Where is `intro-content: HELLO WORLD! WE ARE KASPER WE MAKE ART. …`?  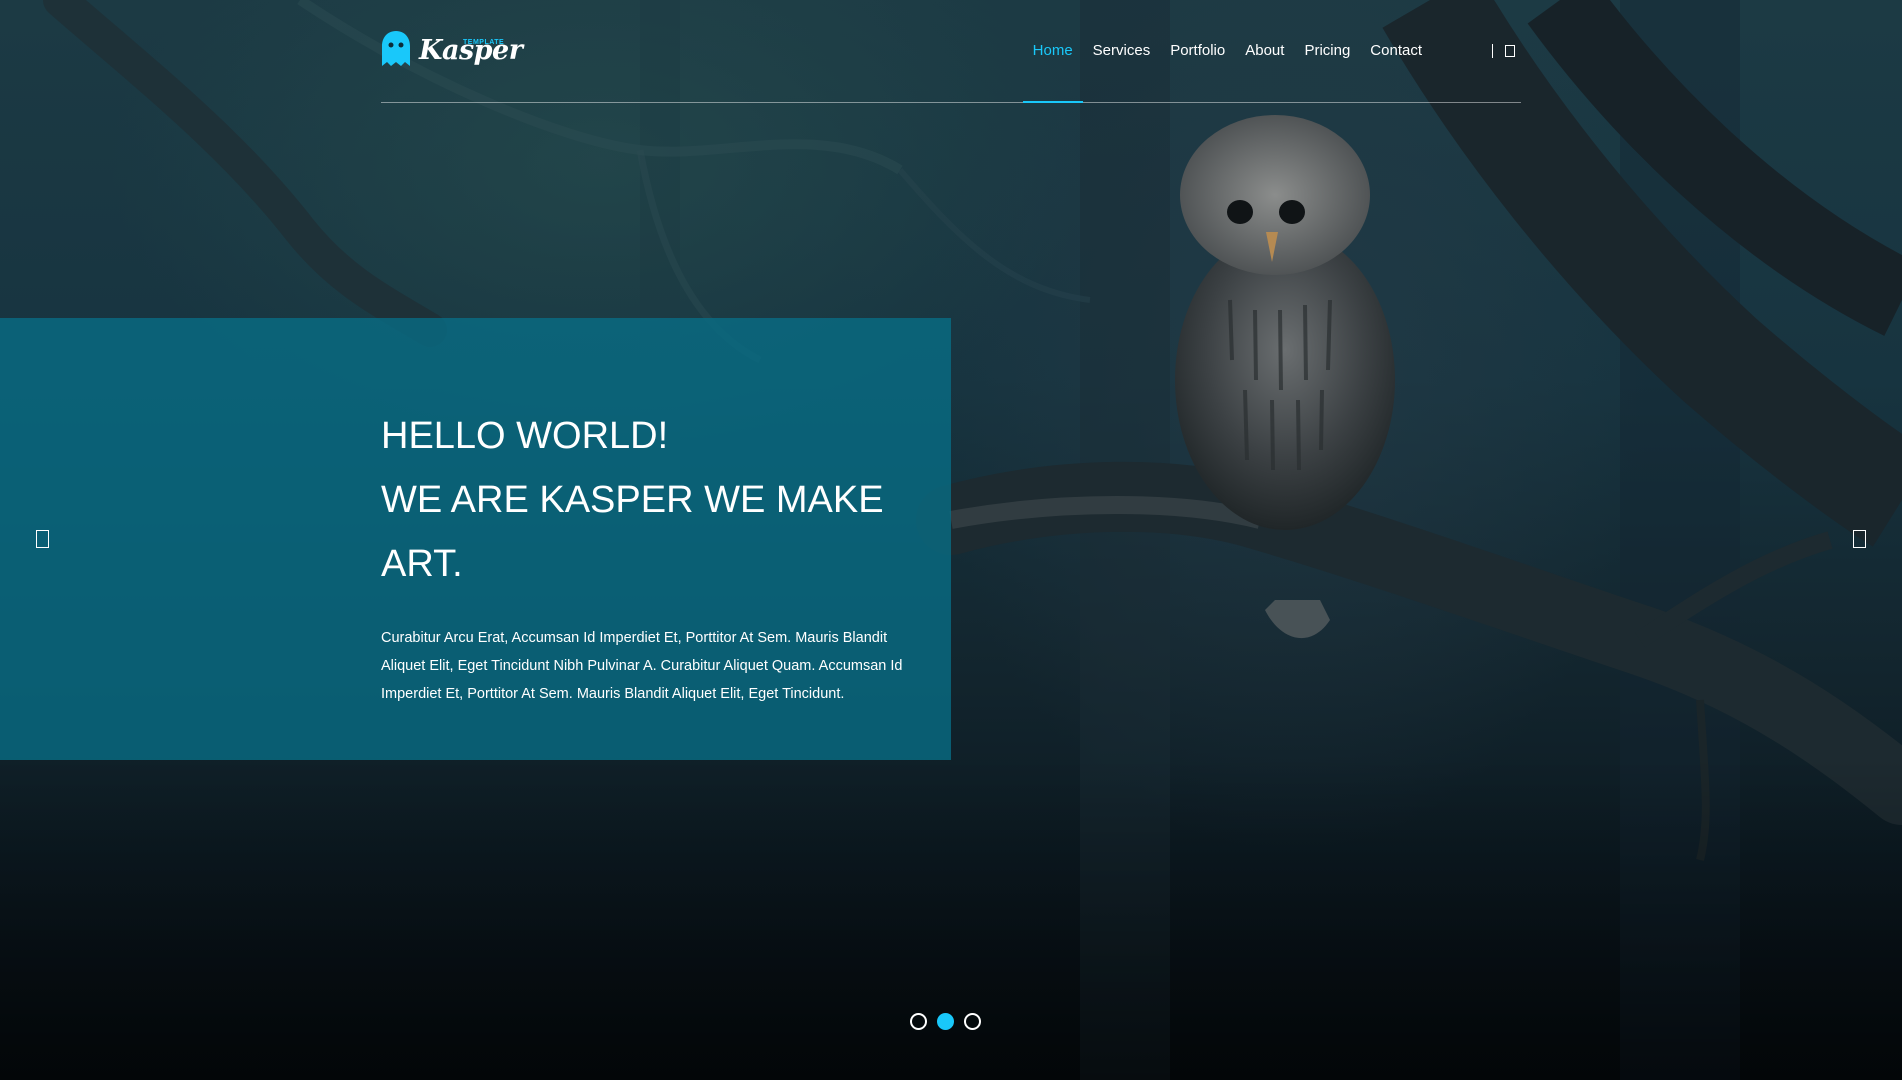 intro-content: HELLO WORLD! WE ARE KASPER WE MAKE ART. … is located at coordinates (651, 556).